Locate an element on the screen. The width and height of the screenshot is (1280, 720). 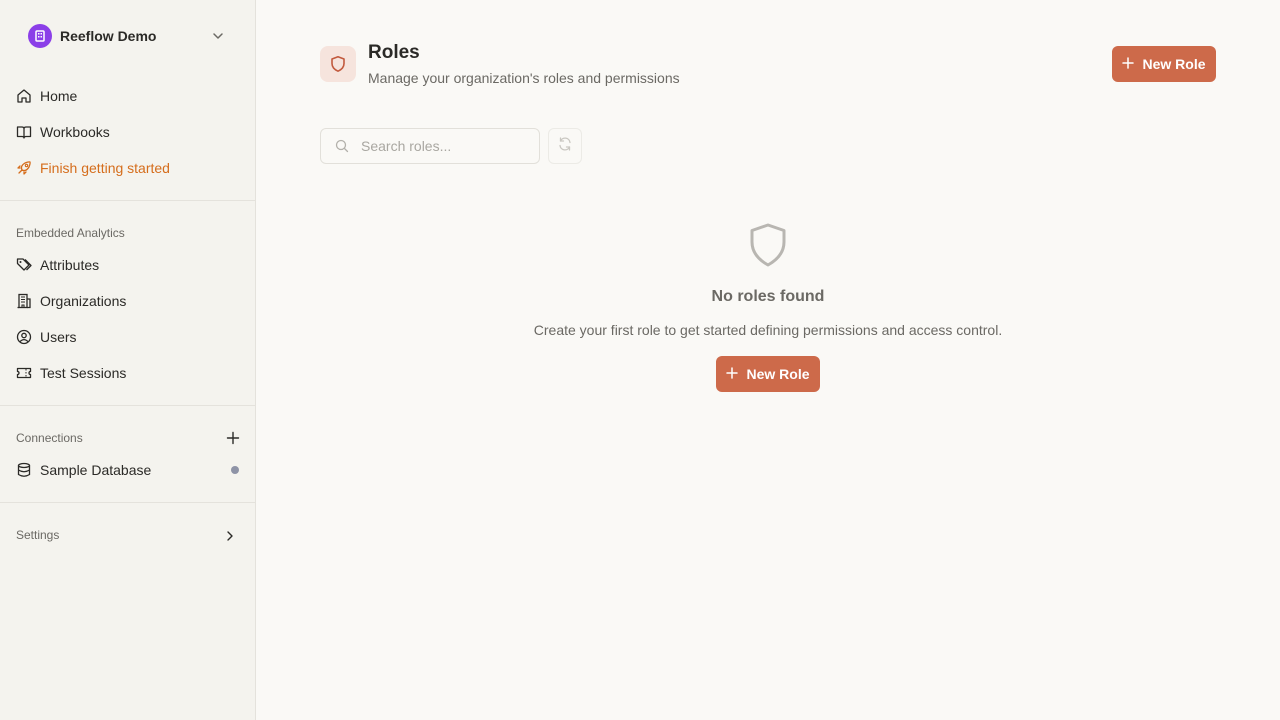
nav-item-finish-getting-started: Finish getting started is located at coordinates (128, 168).